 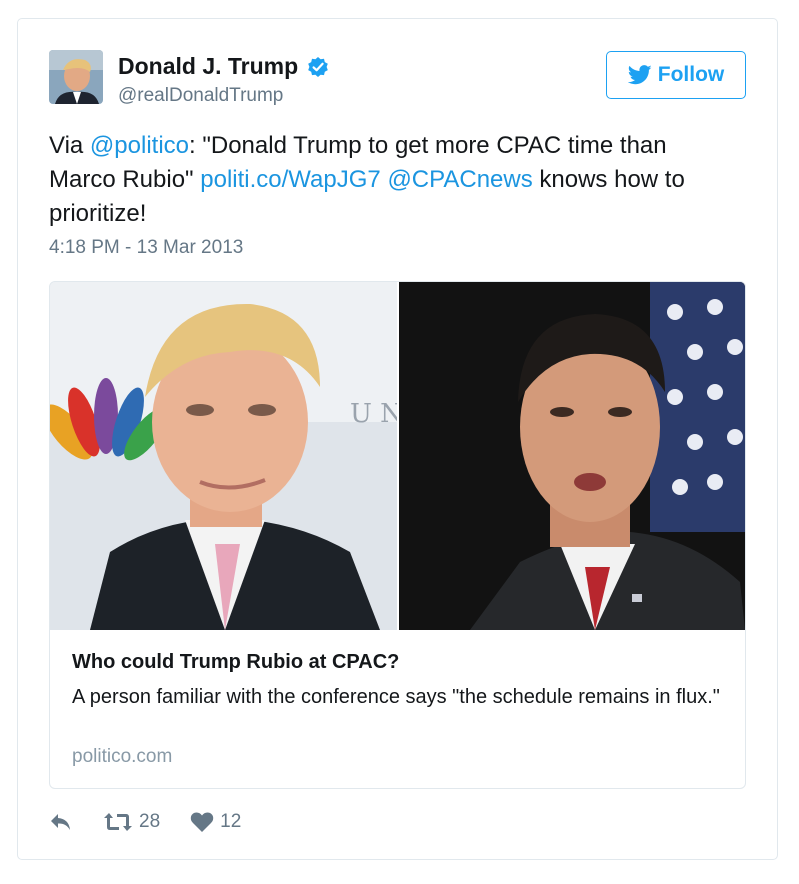 What do you see at coordinates (200, 96) in the screenshot?
I see `user-handle: @realDonaldTrump` at bounding box center [200, 96].